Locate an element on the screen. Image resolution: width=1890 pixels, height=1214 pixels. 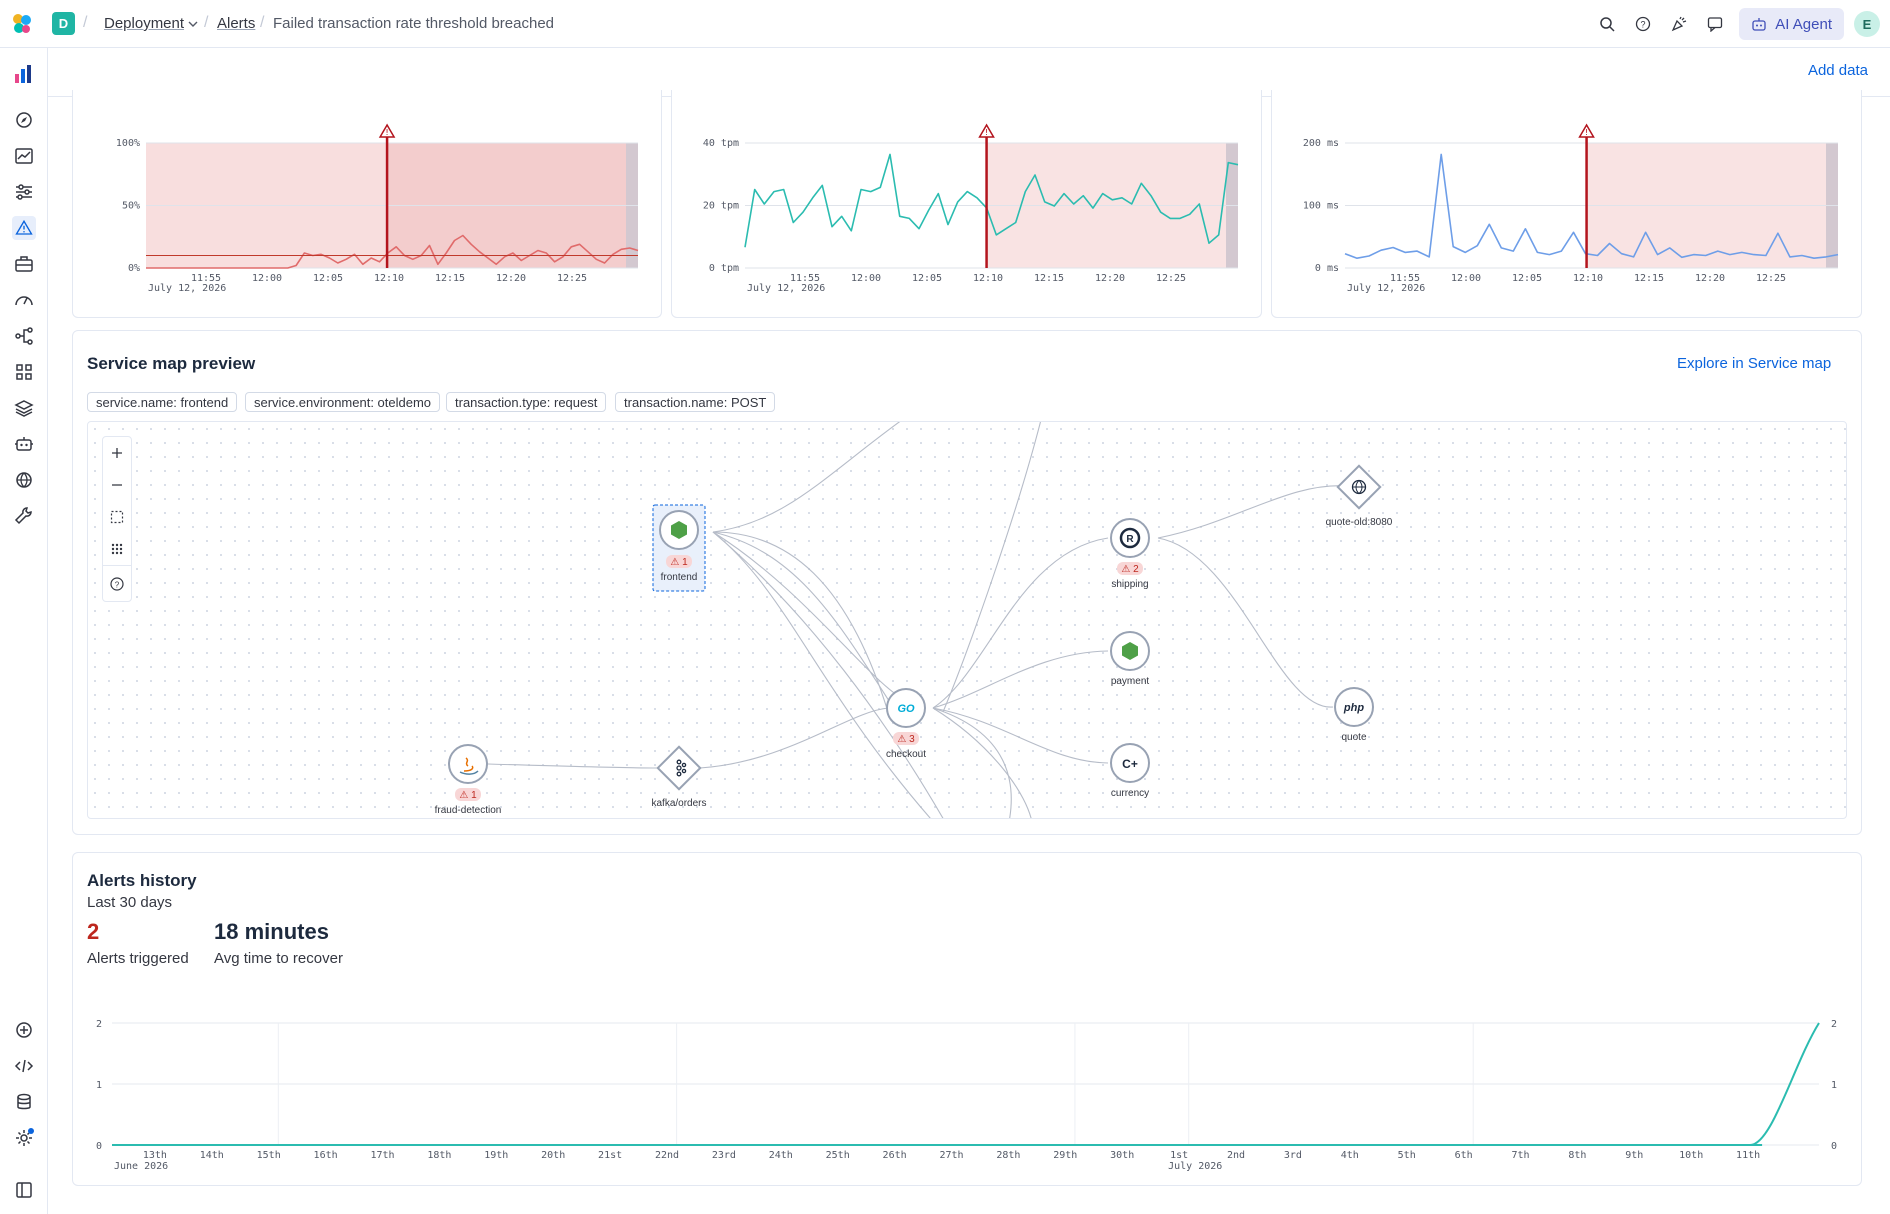
alerts-history-title: Alerts history is located at coordinates (142, 880).